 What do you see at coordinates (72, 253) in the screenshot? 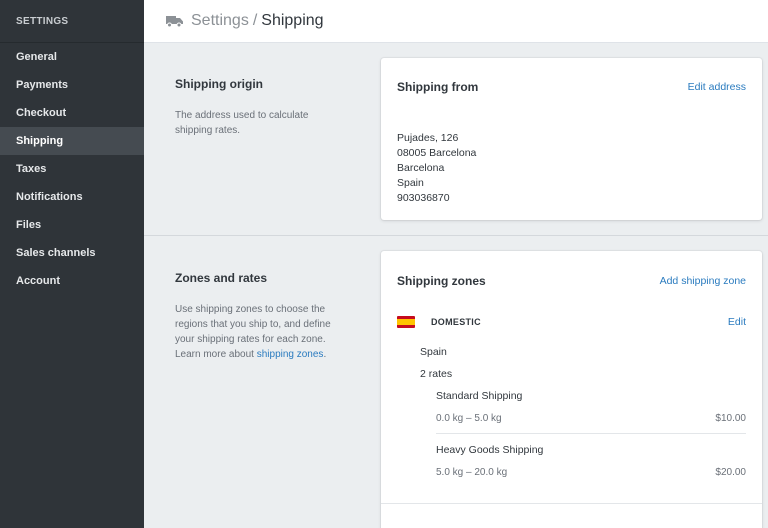
I see `sidebar-item-sales-channels: Sales channels` at bounding box center [72, 253].